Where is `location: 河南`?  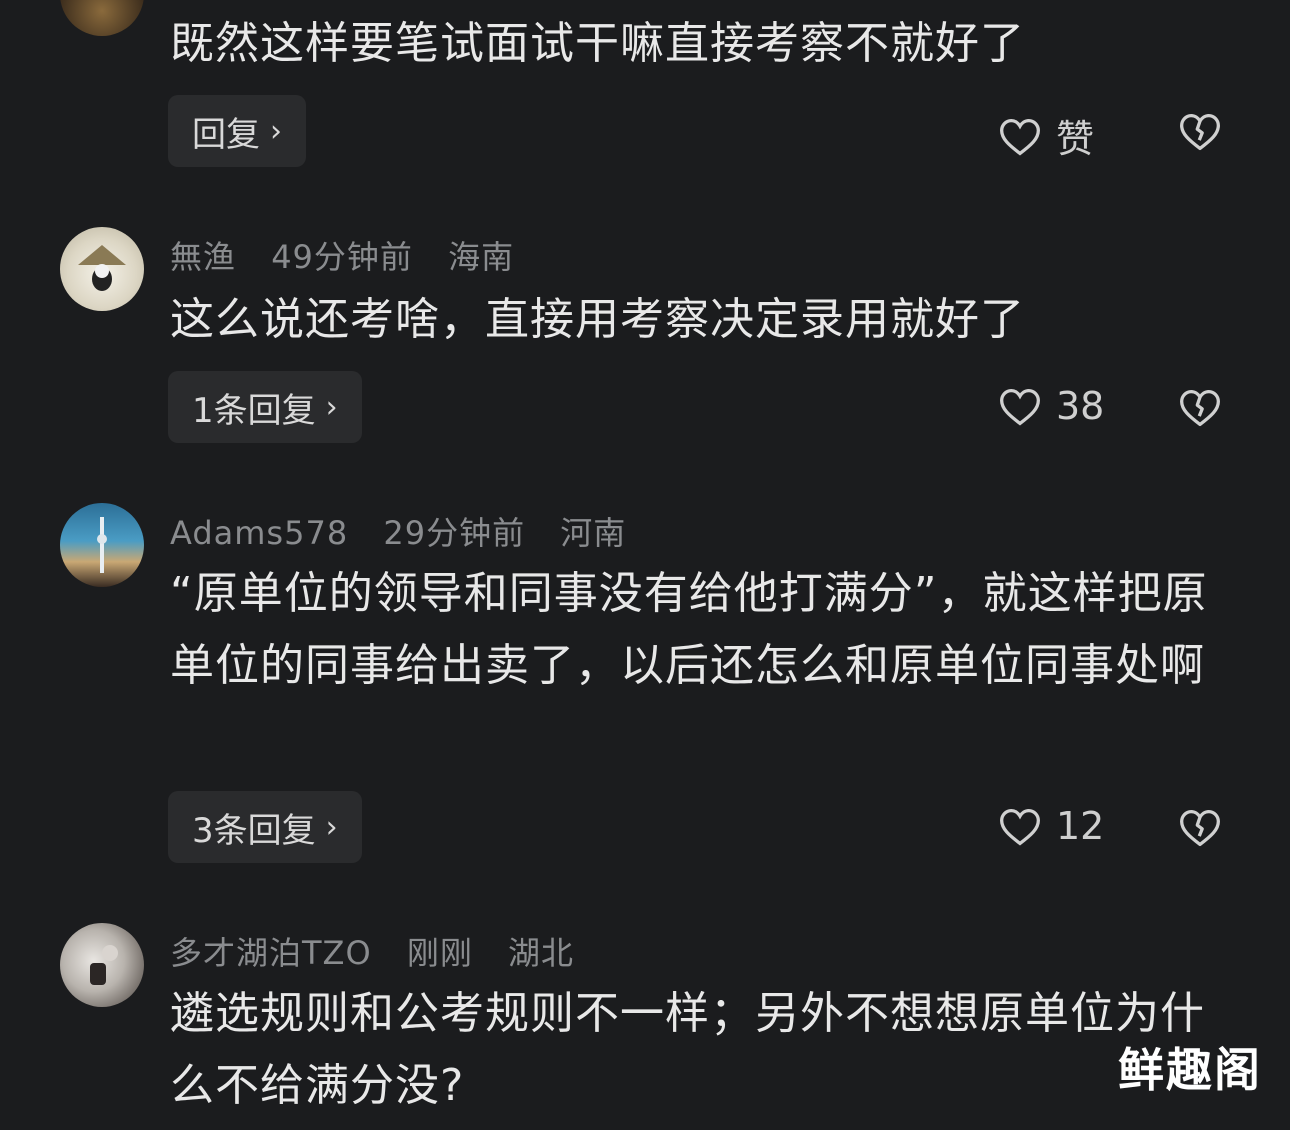 location: 河南 is located at coordinates (593, 533).